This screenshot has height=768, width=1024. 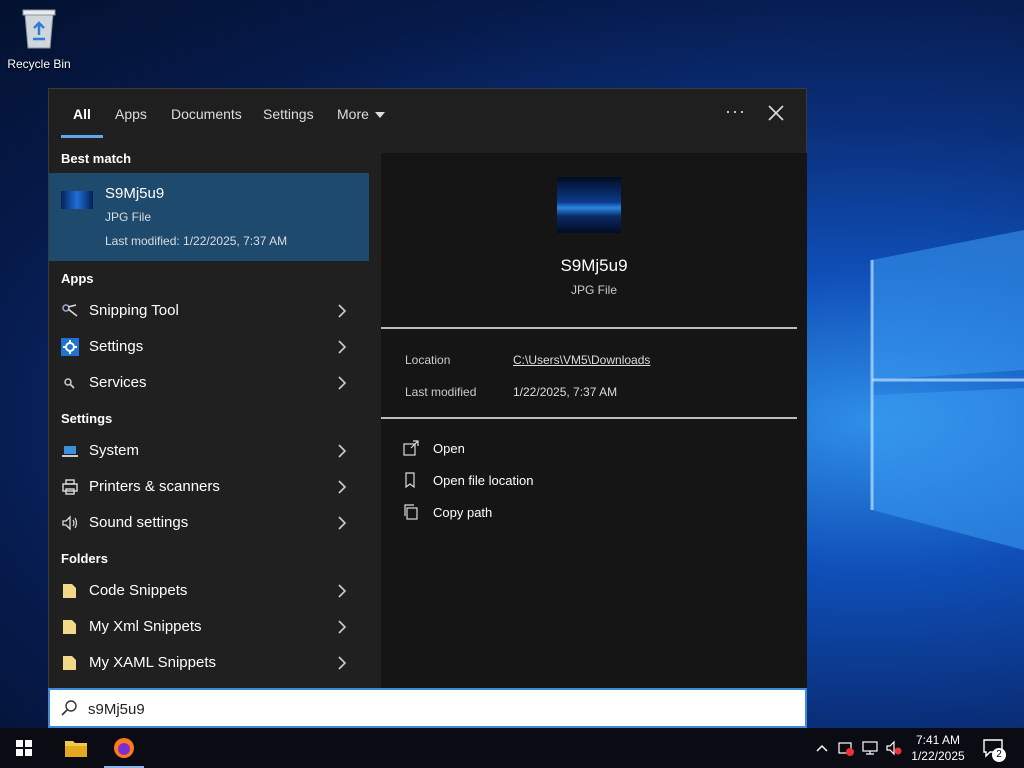 What do you see at coordinates (69, 383) in the screenshot?
I see `services-icon` at bounding box center [69, 383].